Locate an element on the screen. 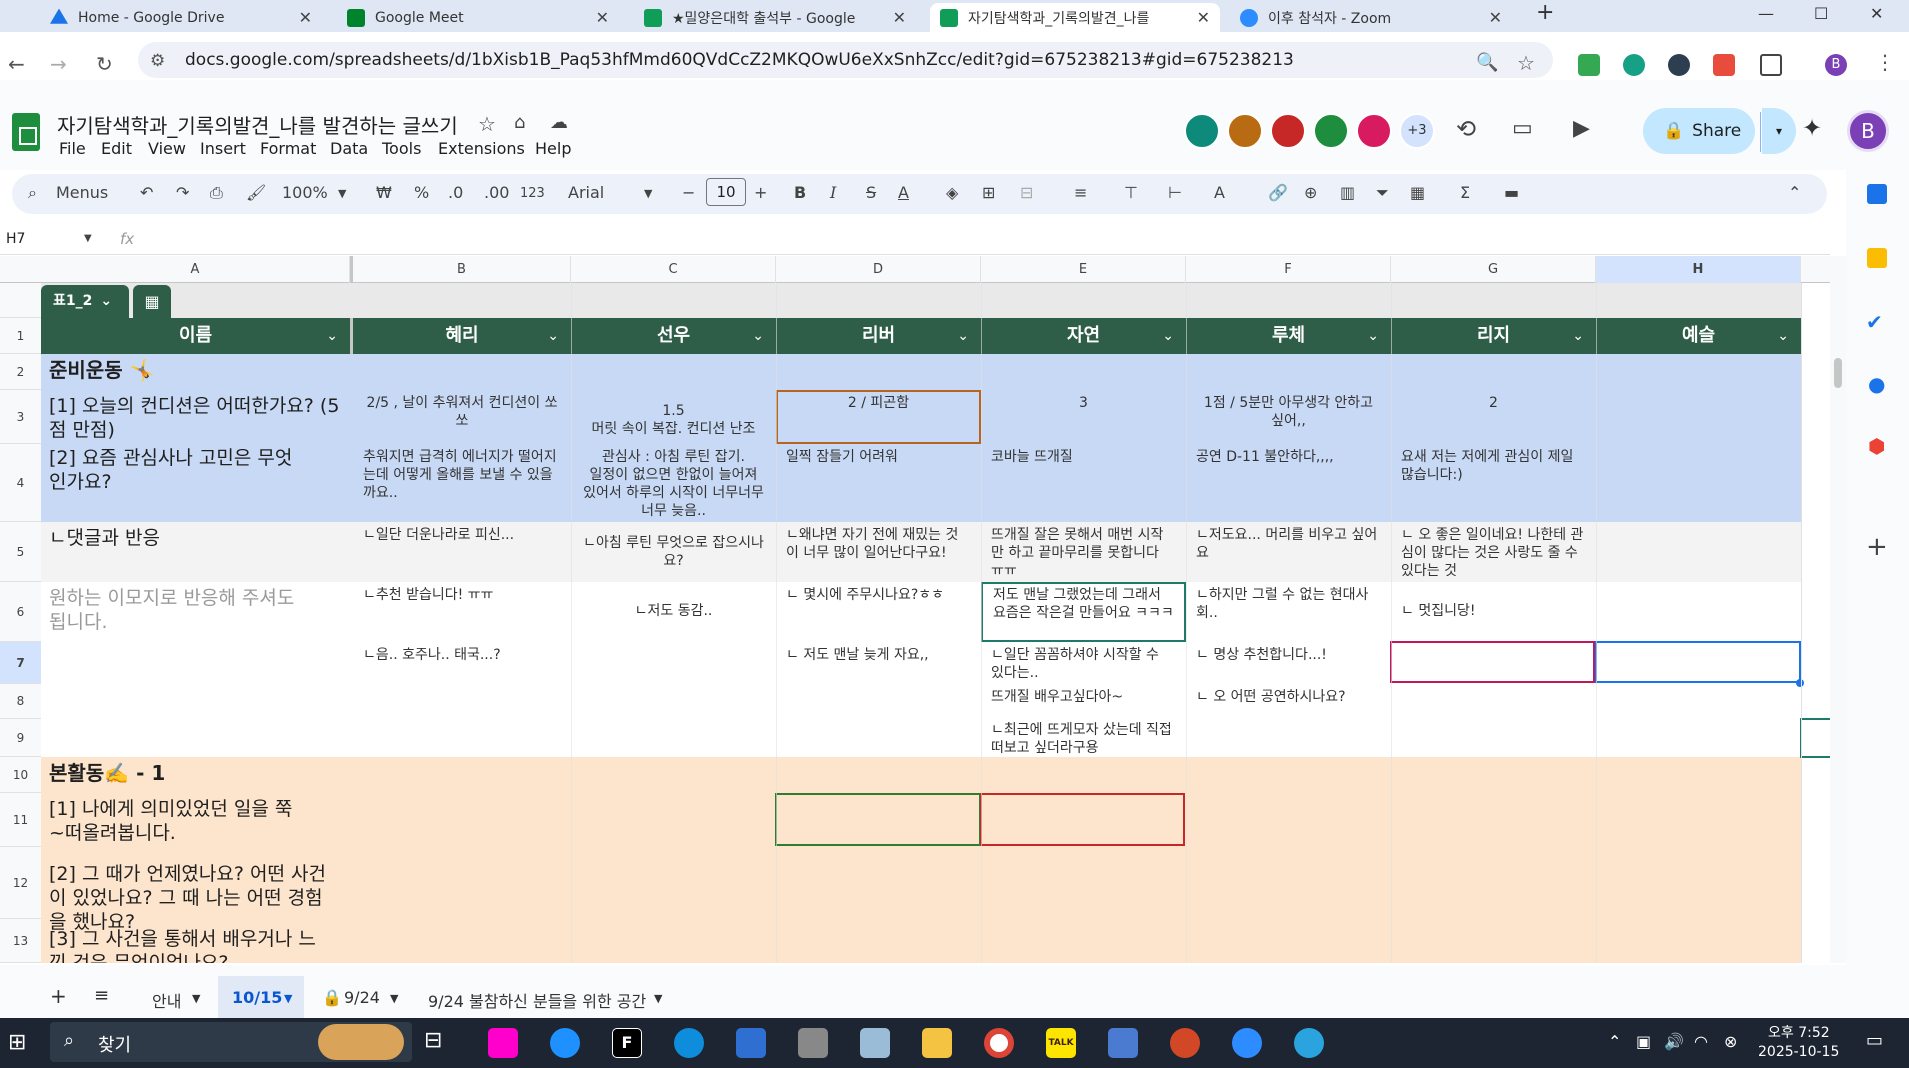 This screenshot has width=1909, height=1068. row-header-9: 9 is located at coordinates (20, 738).